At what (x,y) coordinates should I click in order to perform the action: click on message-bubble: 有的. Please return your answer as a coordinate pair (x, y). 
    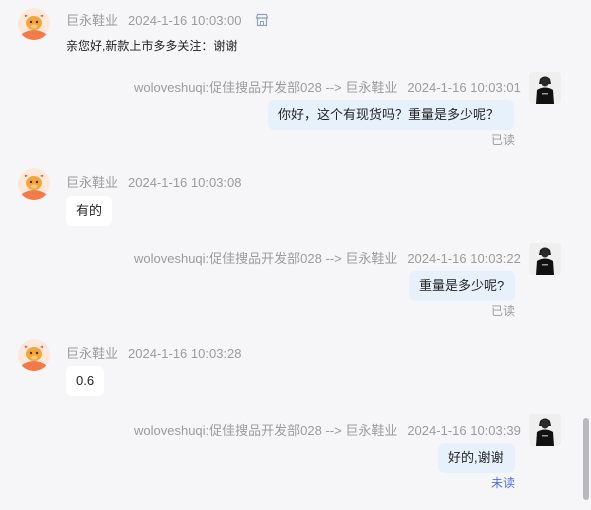
    Looking at the image, I should click on (89, 211).